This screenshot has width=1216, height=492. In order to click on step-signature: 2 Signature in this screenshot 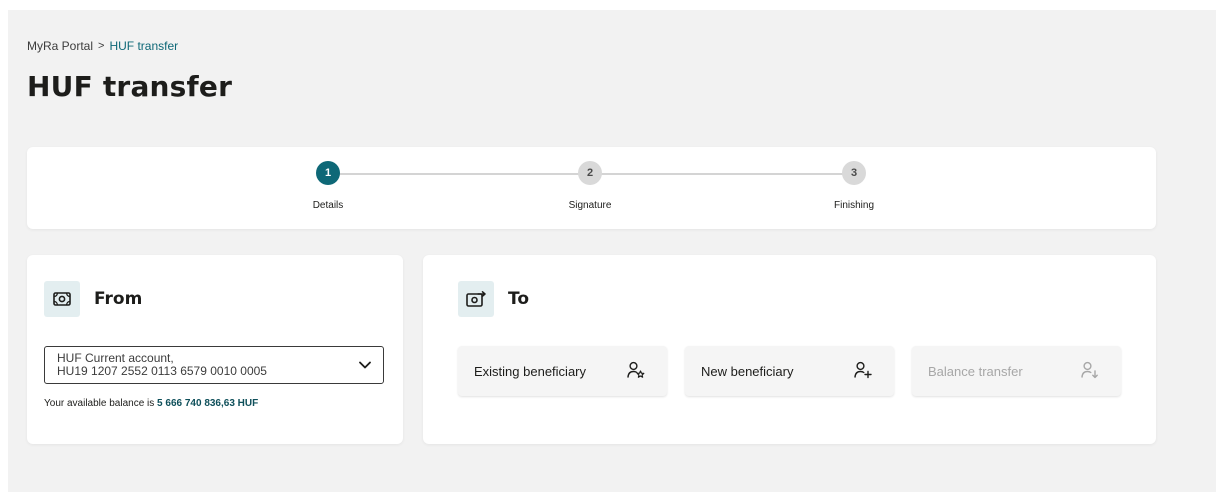, I will do `click(590, 186)`.